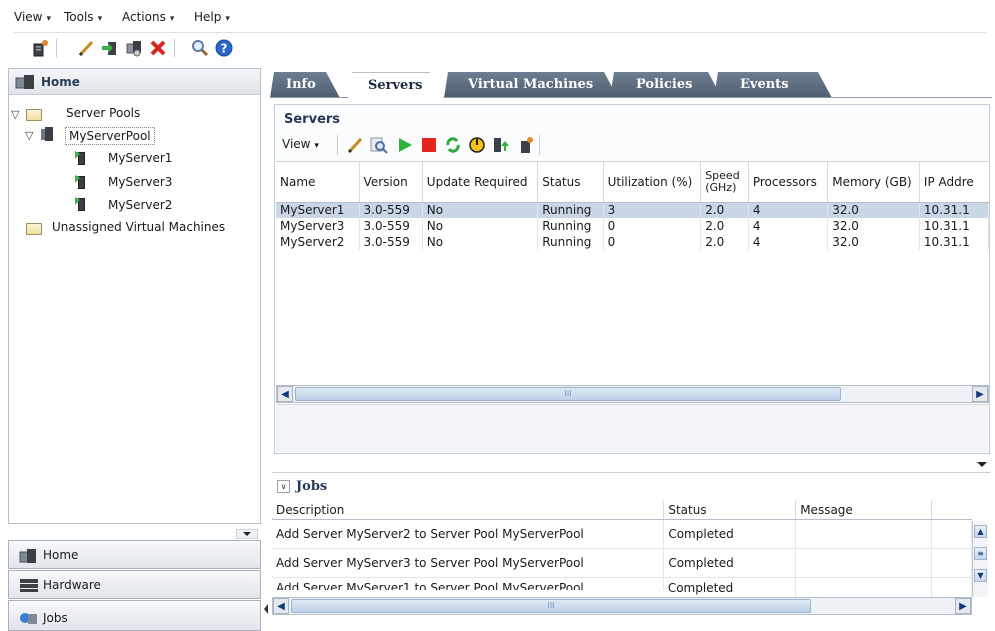 The height and width of the screenshot is (631, 995). Describe the element at coordinates (652, 182) in the screenshot. I see `column-header: Utilization (%)` at that location.